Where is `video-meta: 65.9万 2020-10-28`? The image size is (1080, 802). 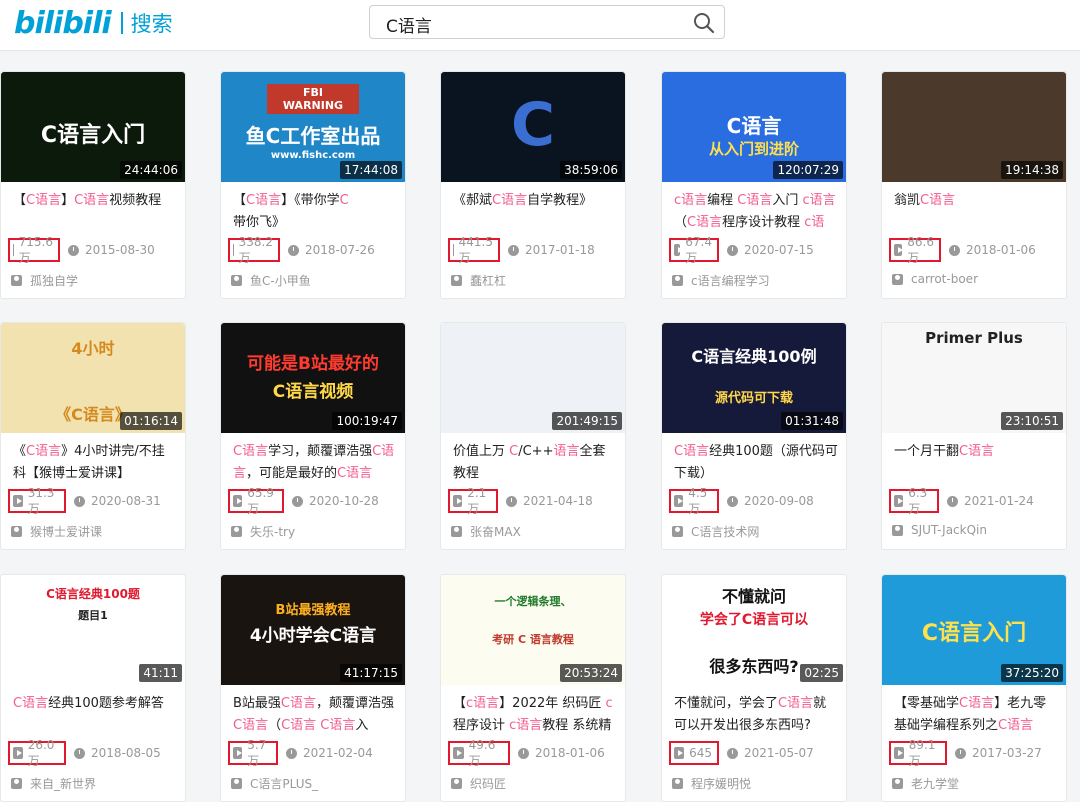
video-meta: 65.9万 2020-10-28 is located at coordinates (317, 501).